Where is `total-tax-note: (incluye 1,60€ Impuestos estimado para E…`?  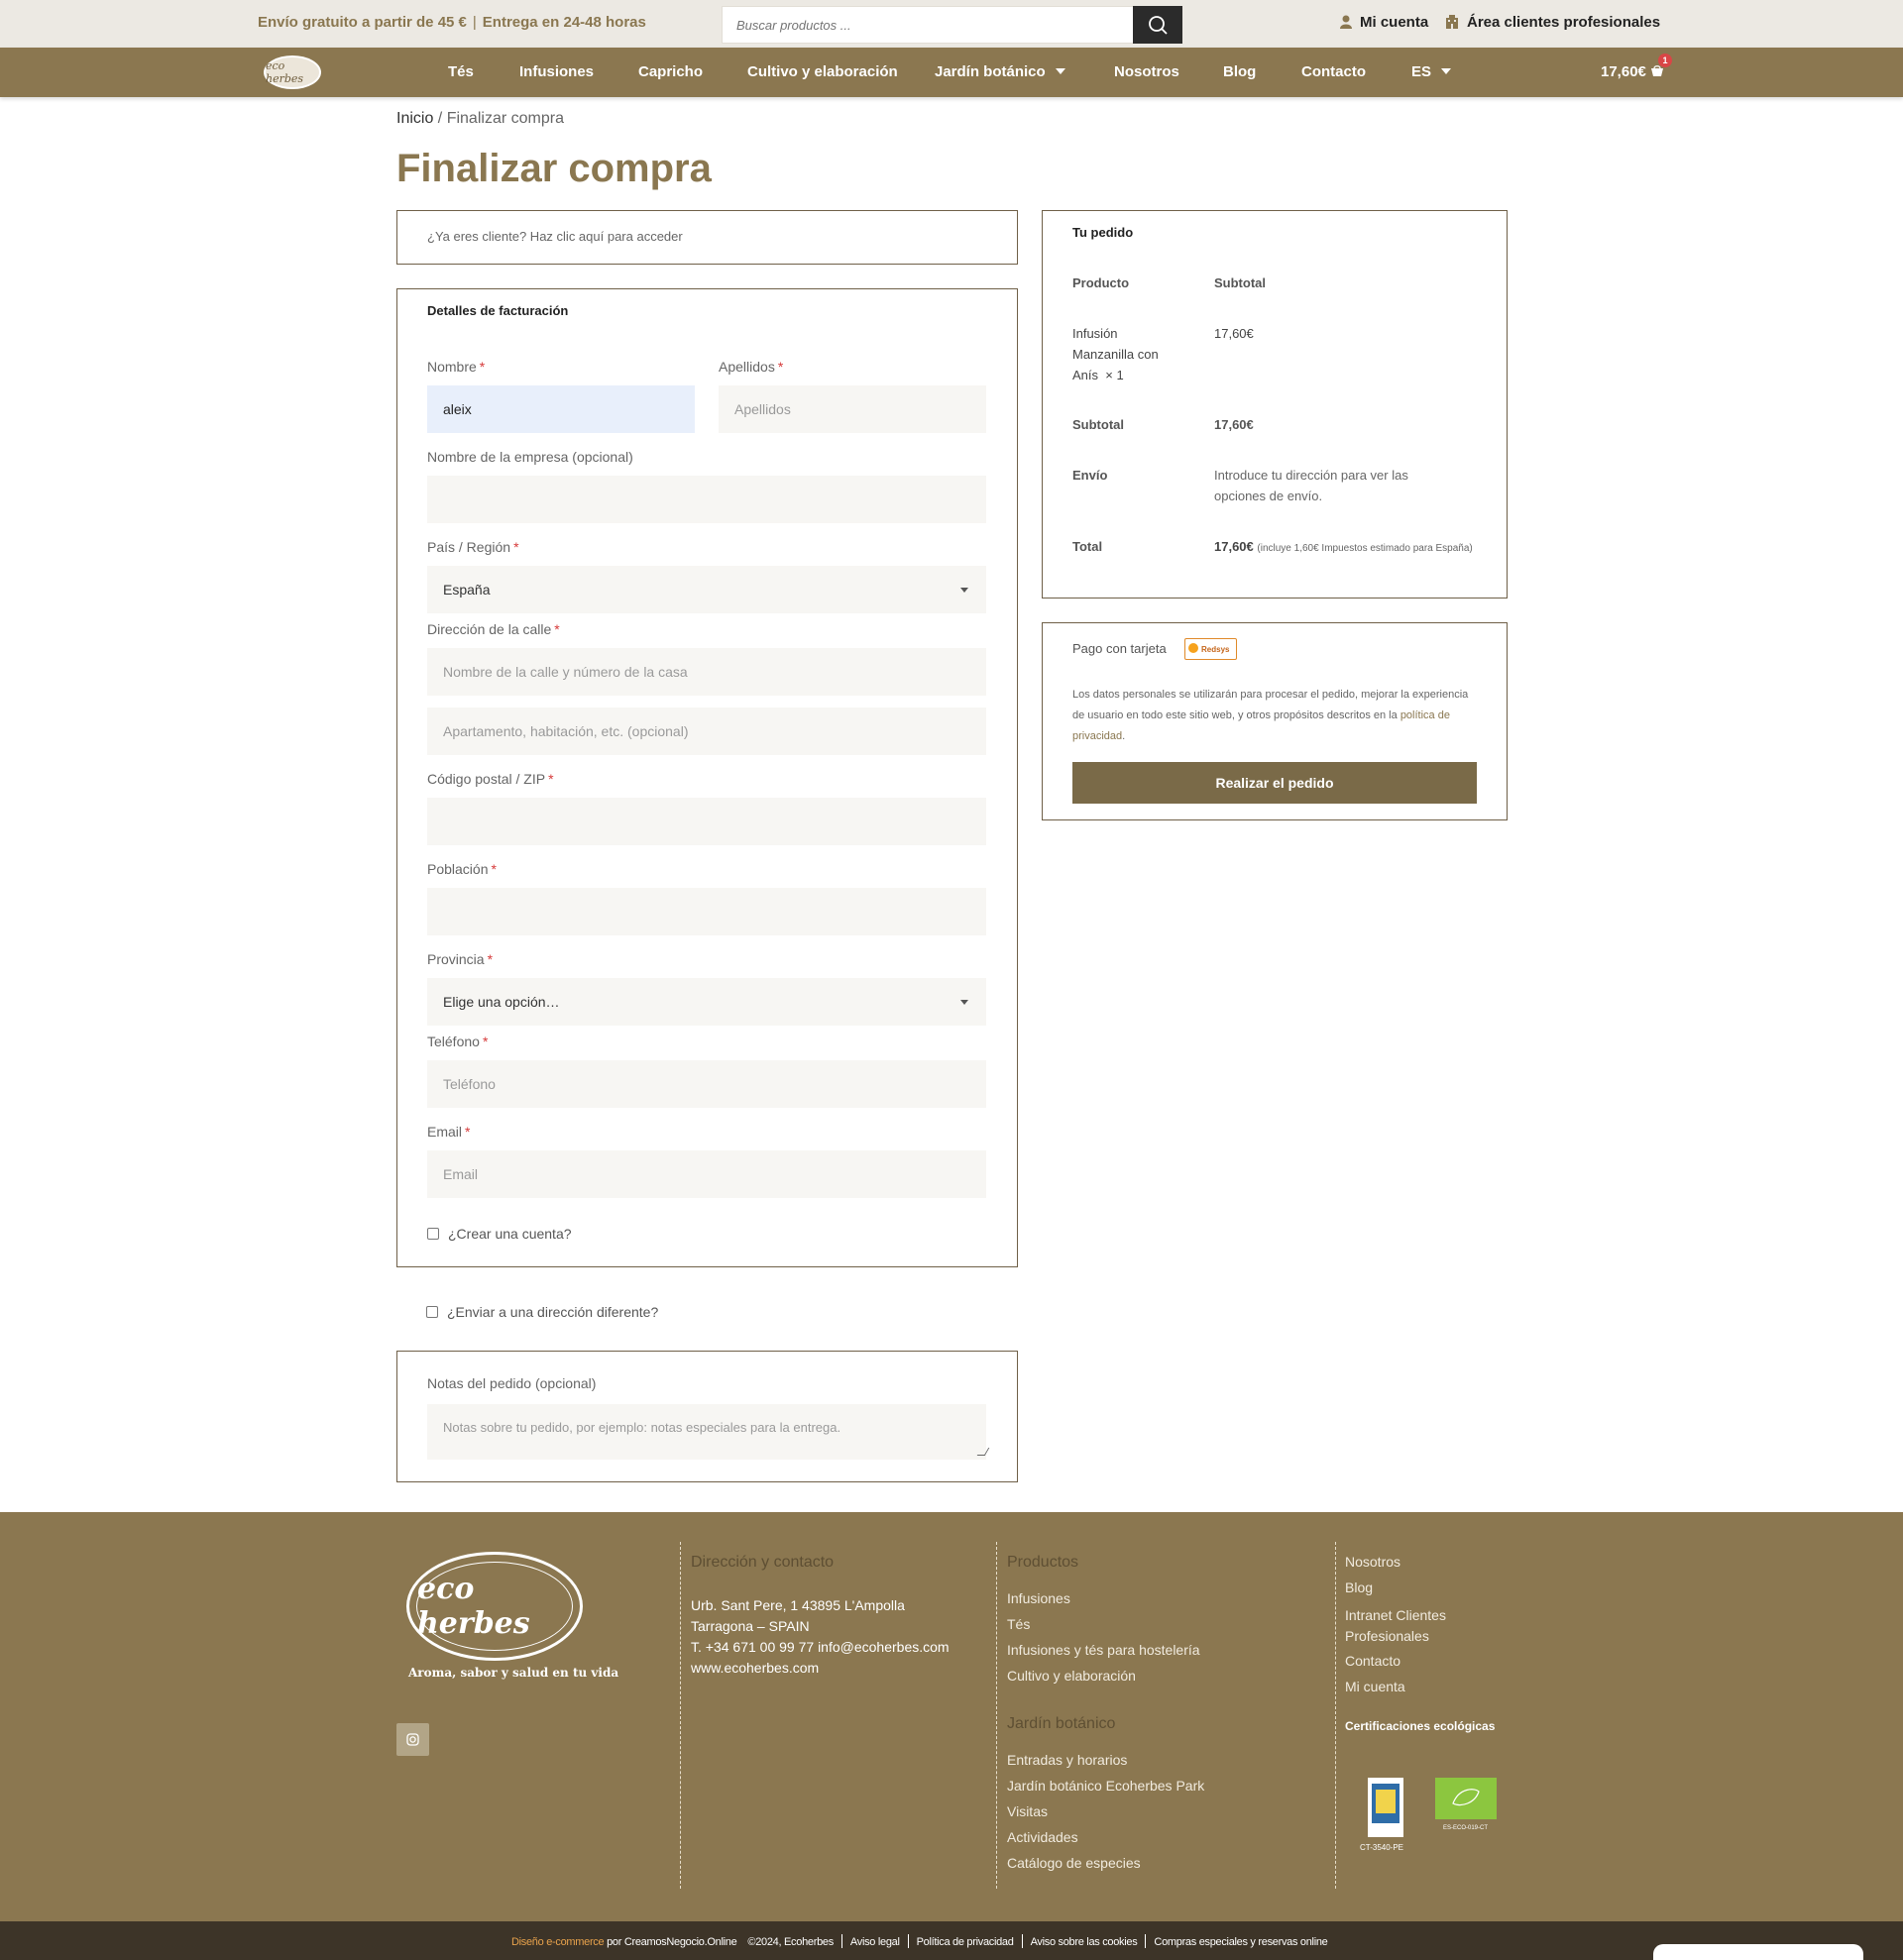 total-tax-note: (incluye 1,60€ Impuestos estimado para E… is located at coordinates (1365, 548).